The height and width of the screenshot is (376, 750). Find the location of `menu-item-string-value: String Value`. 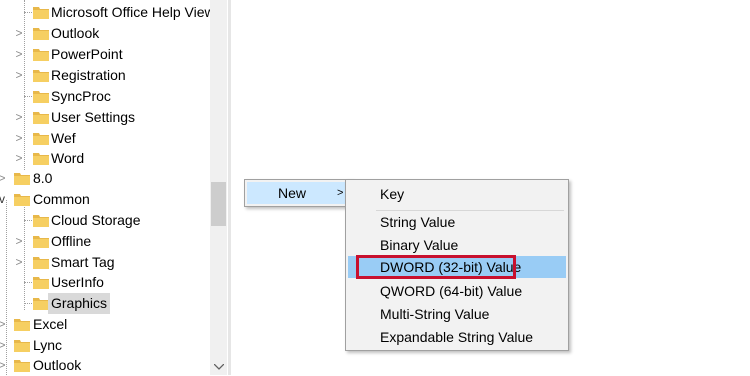

menu-item-string-value: String Value is located at coordinates (457, 222).